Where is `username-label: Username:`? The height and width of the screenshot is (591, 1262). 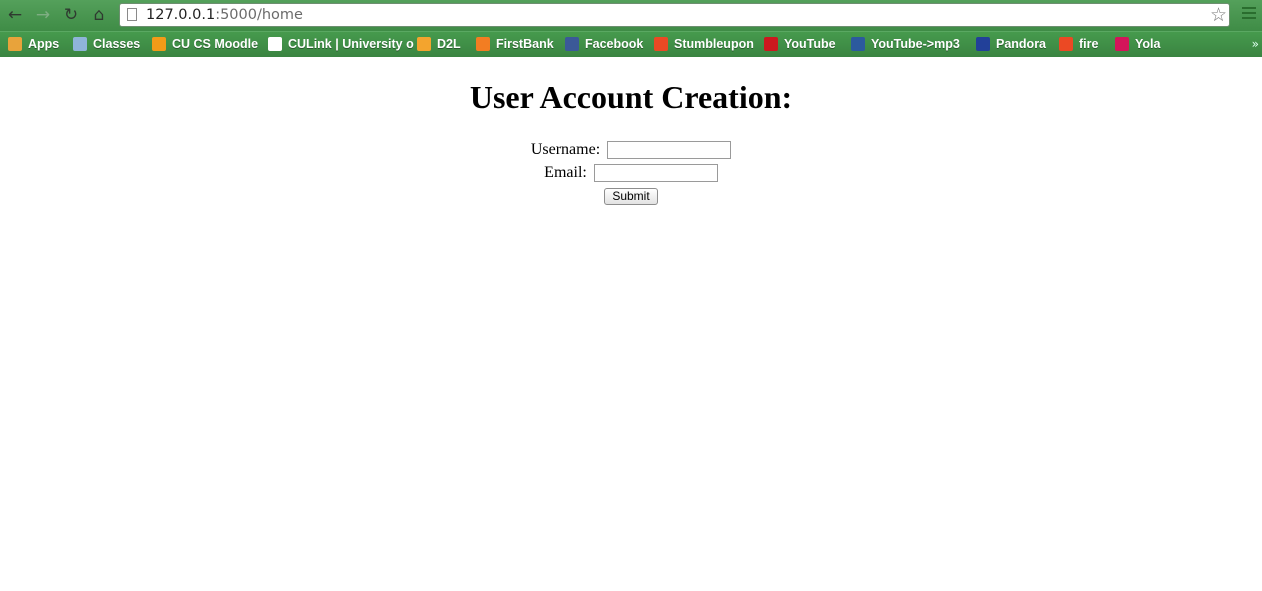
username-label: Username: is located at coordinates (565, 149).